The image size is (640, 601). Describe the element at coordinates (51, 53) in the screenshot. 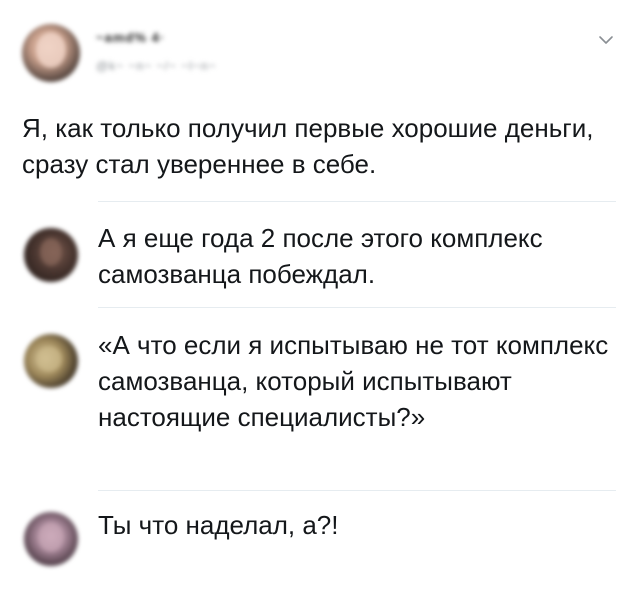

I see `author-avatar` at that location.